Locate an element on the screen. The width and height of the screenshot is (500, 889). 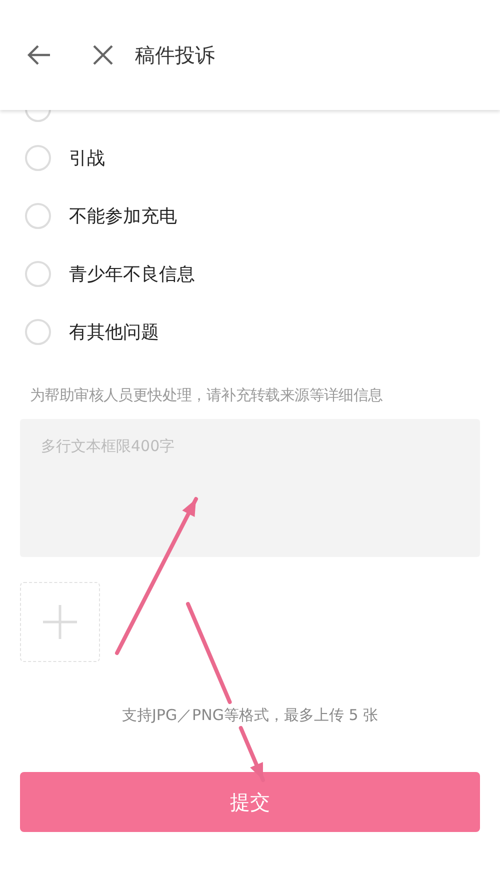
page-title: 稿件投诉 is located at coordinates (175, 55).